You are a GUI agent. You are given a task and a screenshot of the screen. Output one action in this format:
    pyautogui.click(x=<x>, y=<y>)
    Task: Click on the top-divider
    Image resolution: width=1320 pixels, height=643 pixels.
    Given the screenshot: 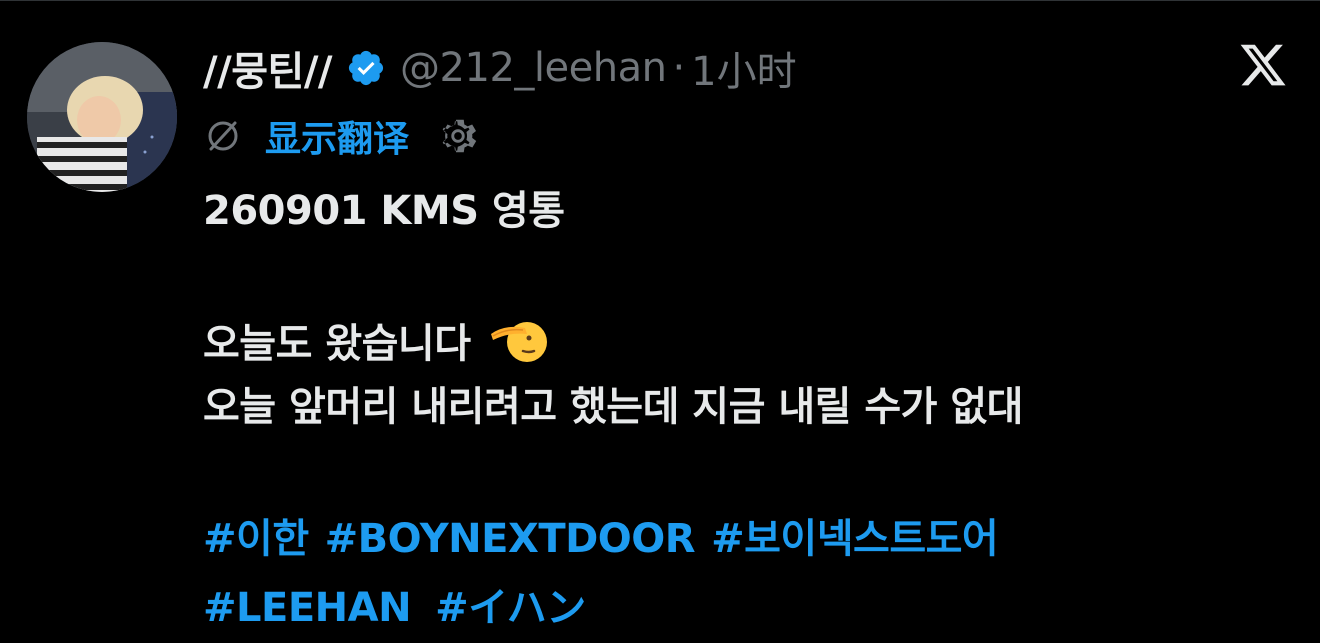 What is the action you would take?
    pyautogui.click(x=660, y=0)
    